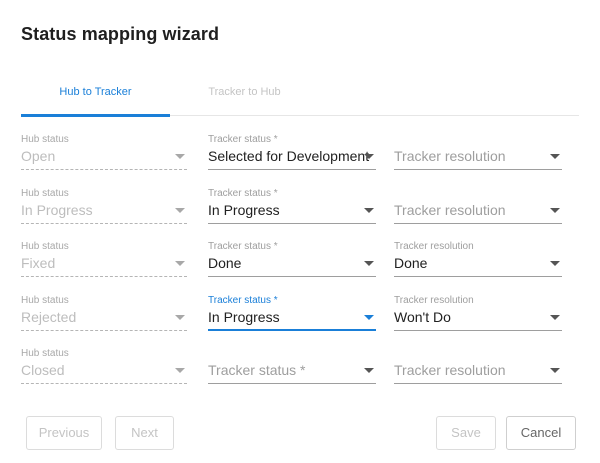 This screenshot has height=463, width=600. What do you see at coordinates (104, 154) in the screenshot?
I see `hub-status-select: Hub status Open` at bounding box center [104, 154].